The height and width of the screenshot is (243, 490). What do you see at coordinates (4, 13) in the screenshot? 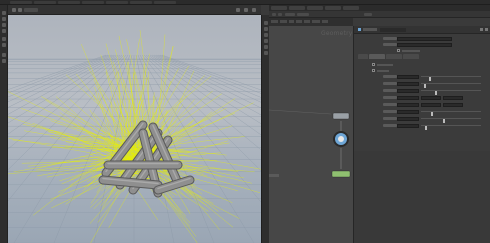
I see `select-tool-icon` at bounding box center [4, 13].